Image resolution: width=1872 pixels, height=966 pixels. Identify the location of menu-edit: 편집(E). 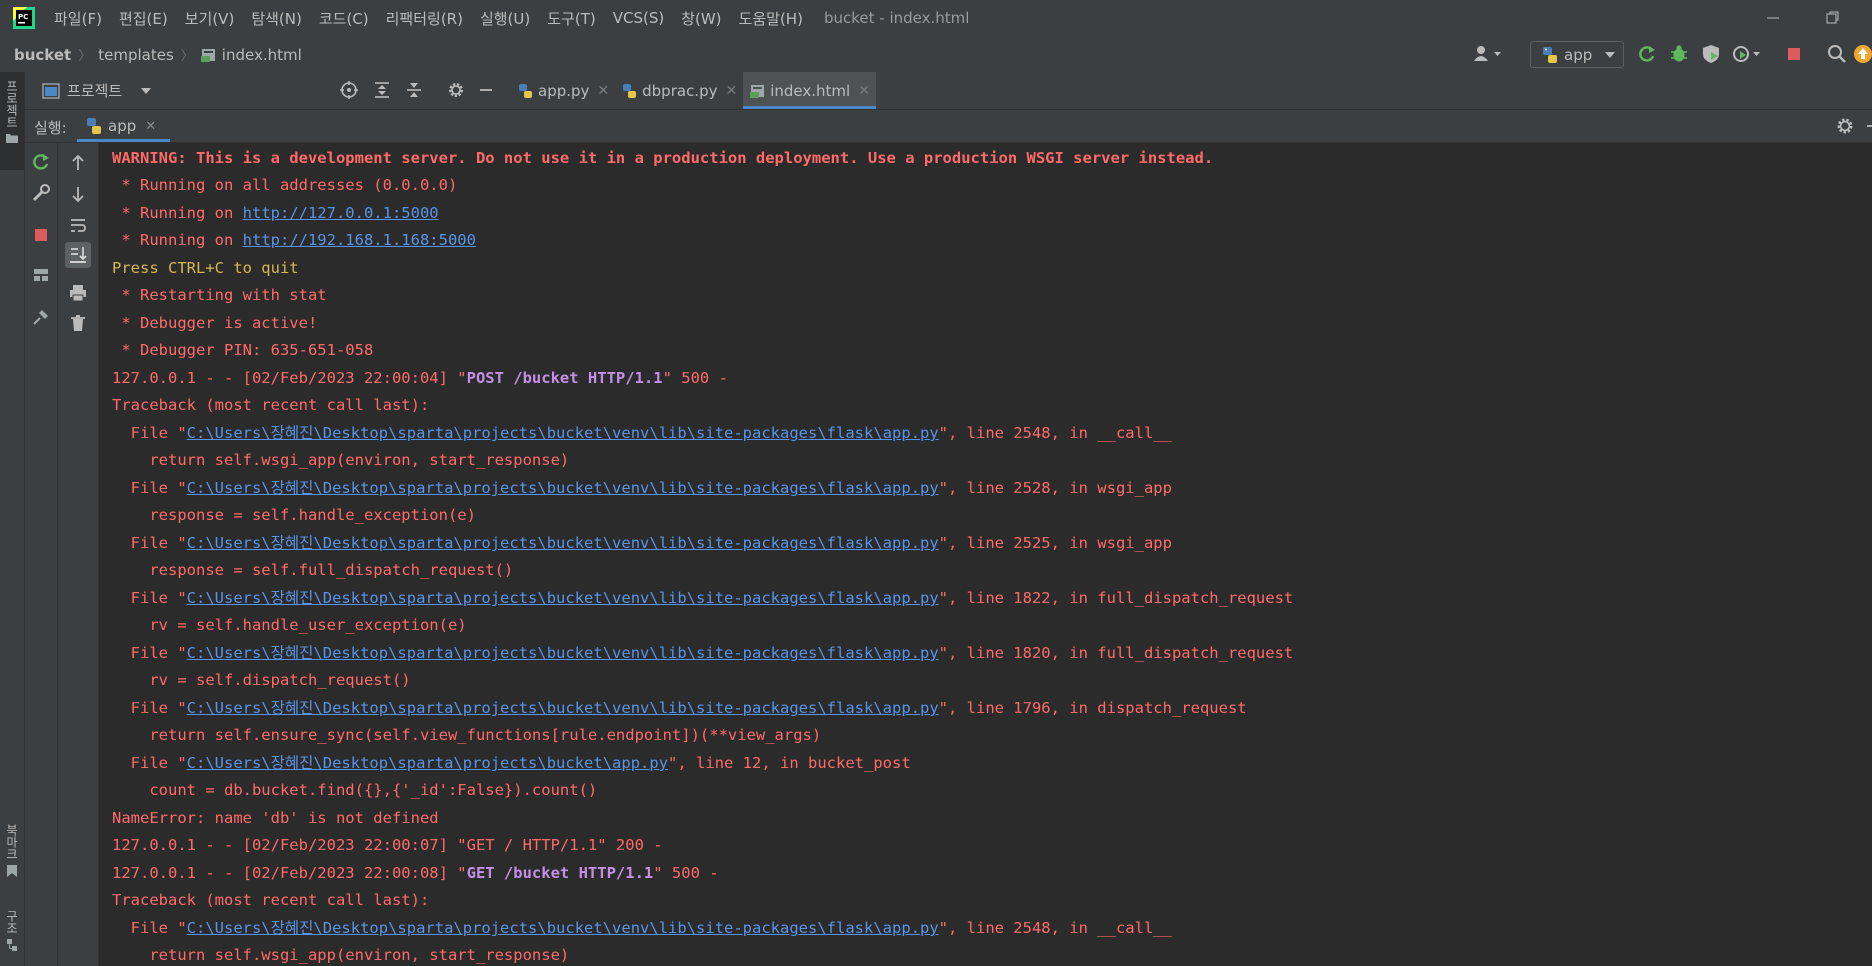
(143, 18).